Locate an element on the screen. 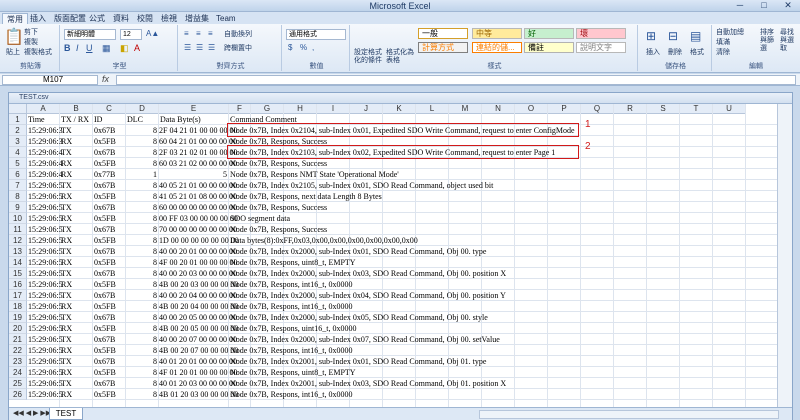 The height and width of the screenshot is (420, 800). row-header: 15 is located at coordinates (18, 273).